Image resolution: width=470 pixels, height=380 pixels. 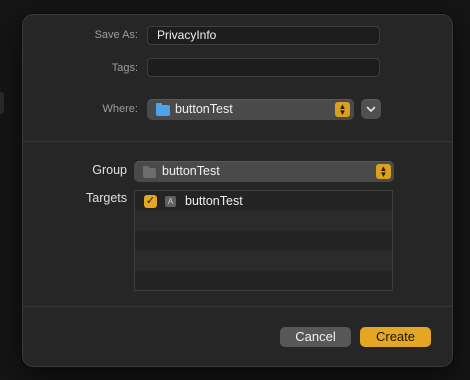 I want to click on targets-label: Targets, so click(x=106, y=198).